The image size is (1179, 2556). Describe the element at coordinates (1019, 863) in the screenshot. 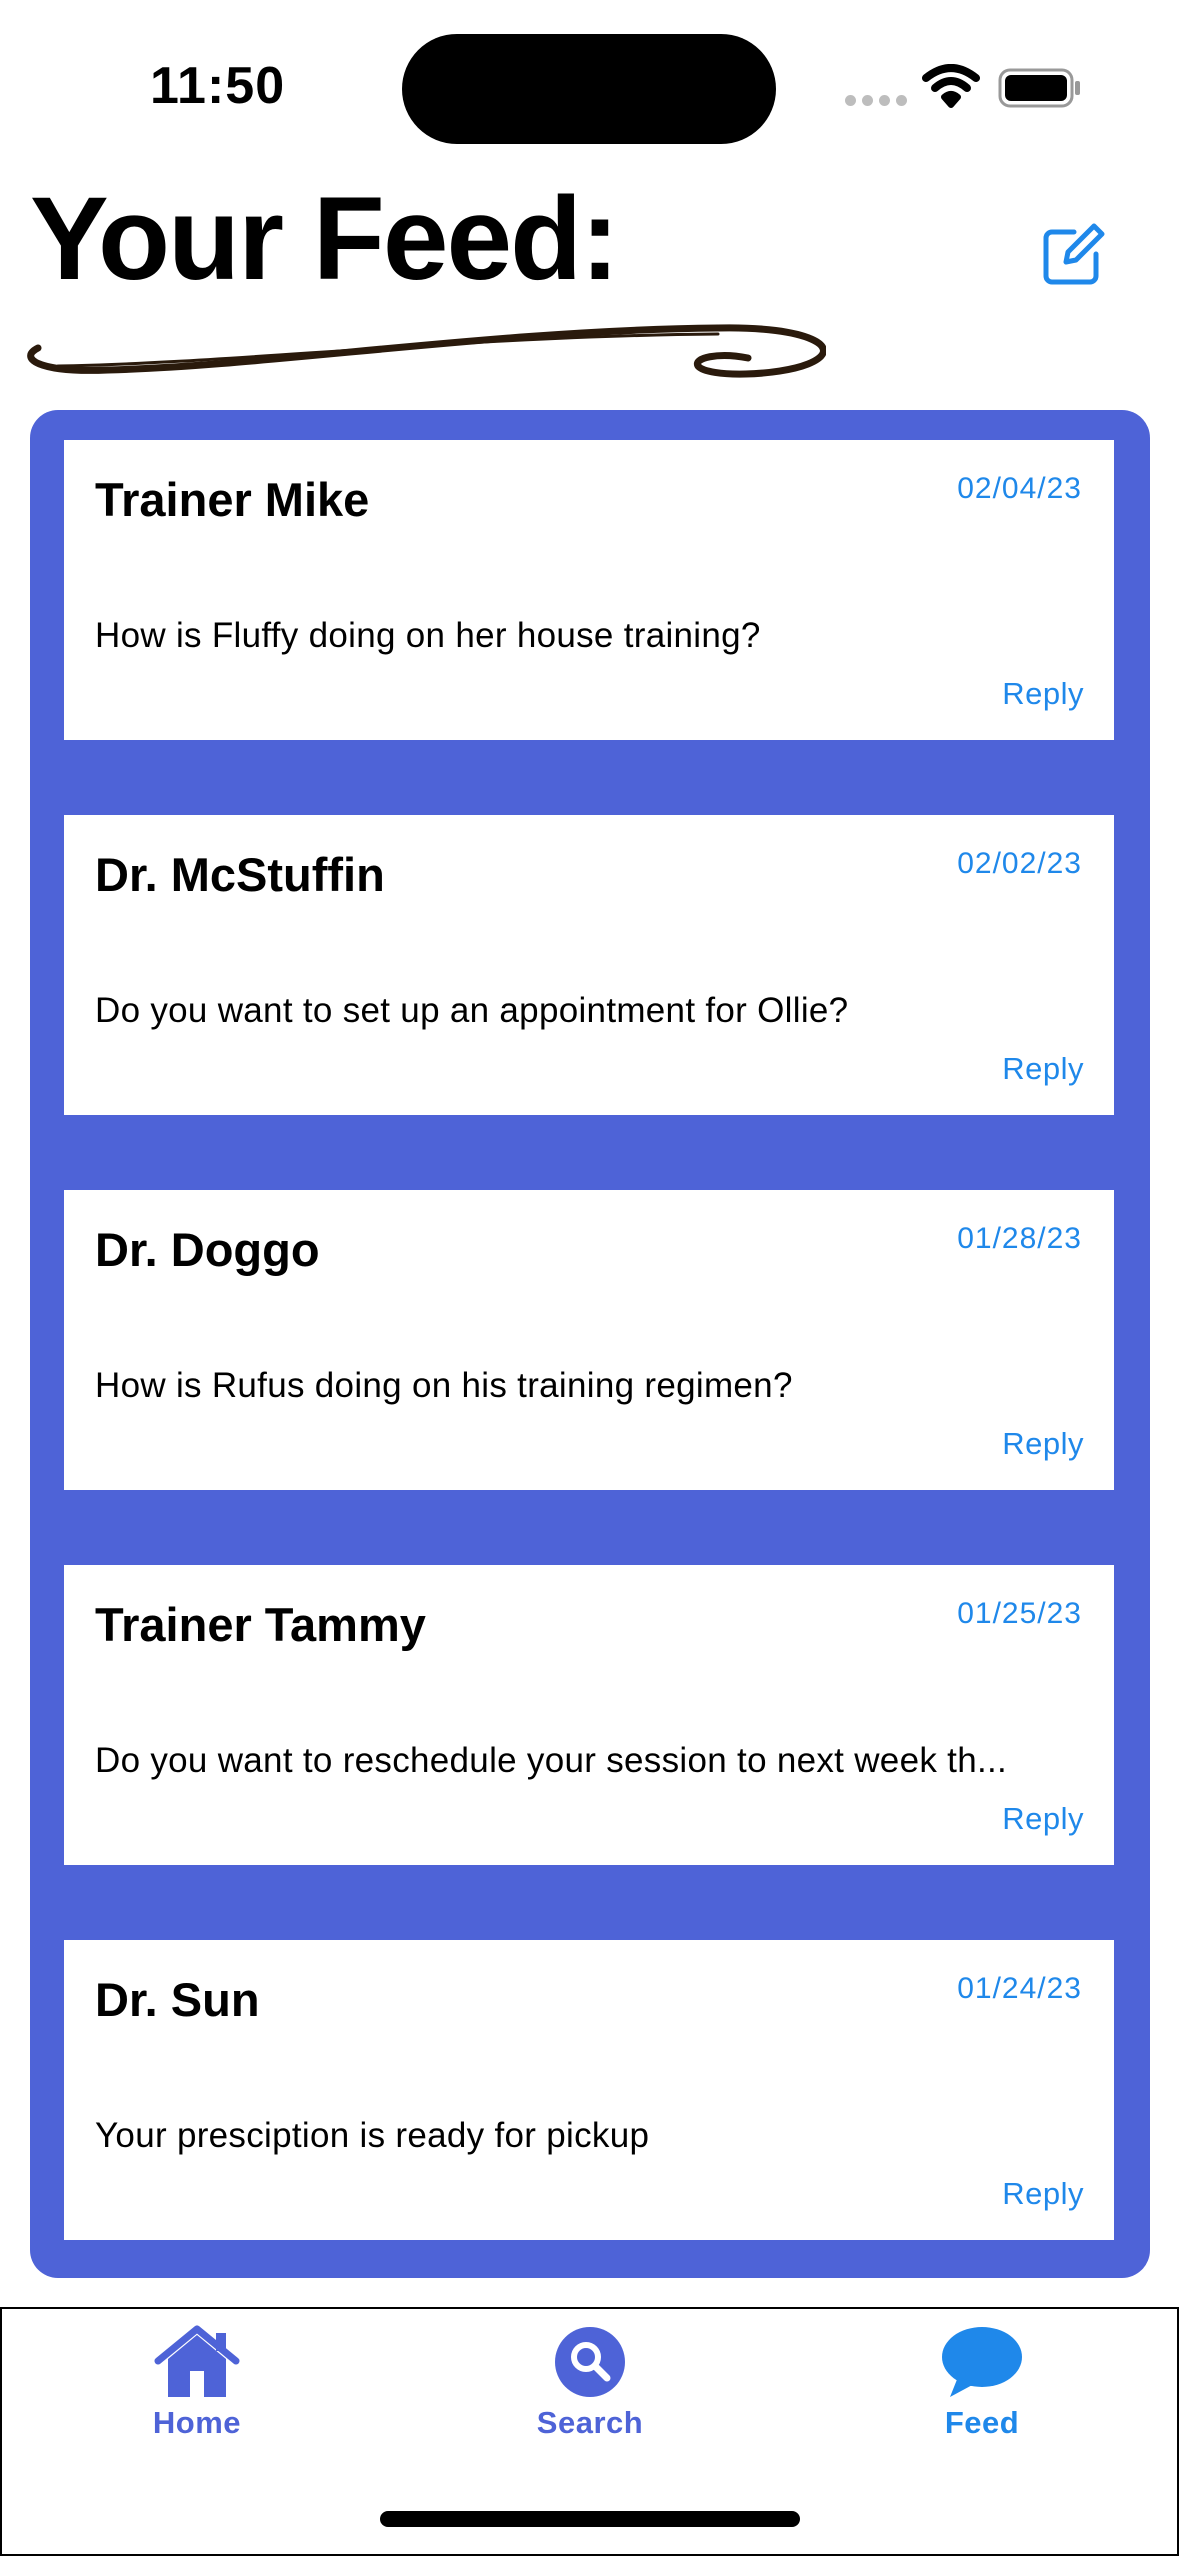

I see `card-date: 02/02/23` at that location.